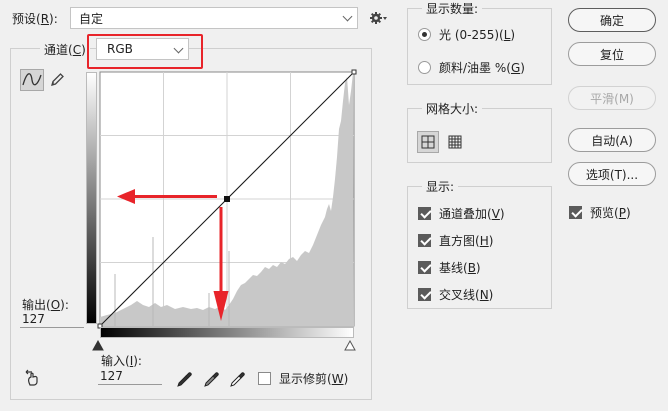  I want to click on input-field: 127, so click(130, 376).